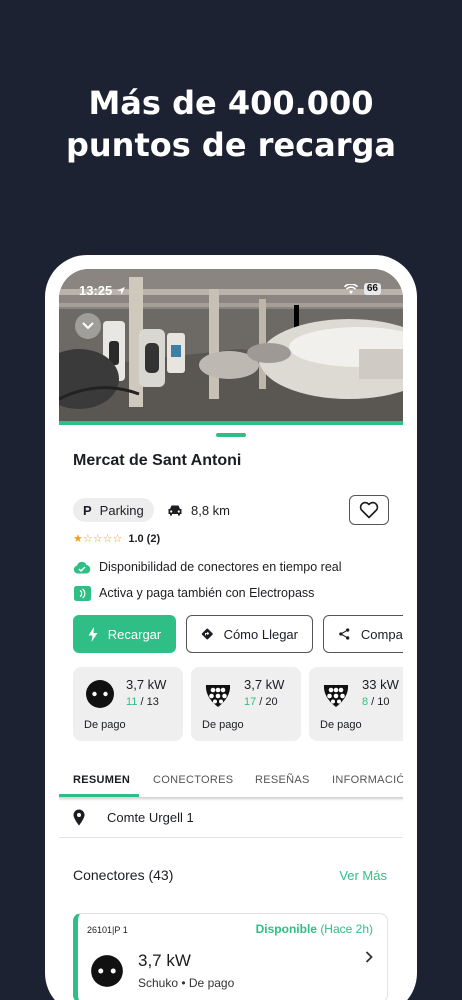  What do you see at coordinates (79, 817) in the screenshot?
I see `map-pin-icon` at bounding box center [79, 817].